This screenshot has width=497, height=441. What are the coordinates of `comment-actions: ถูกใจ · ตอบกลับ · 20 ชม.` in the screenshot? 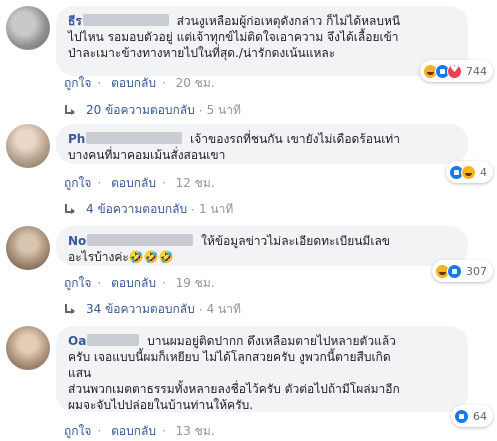 It's located at (139, 83).